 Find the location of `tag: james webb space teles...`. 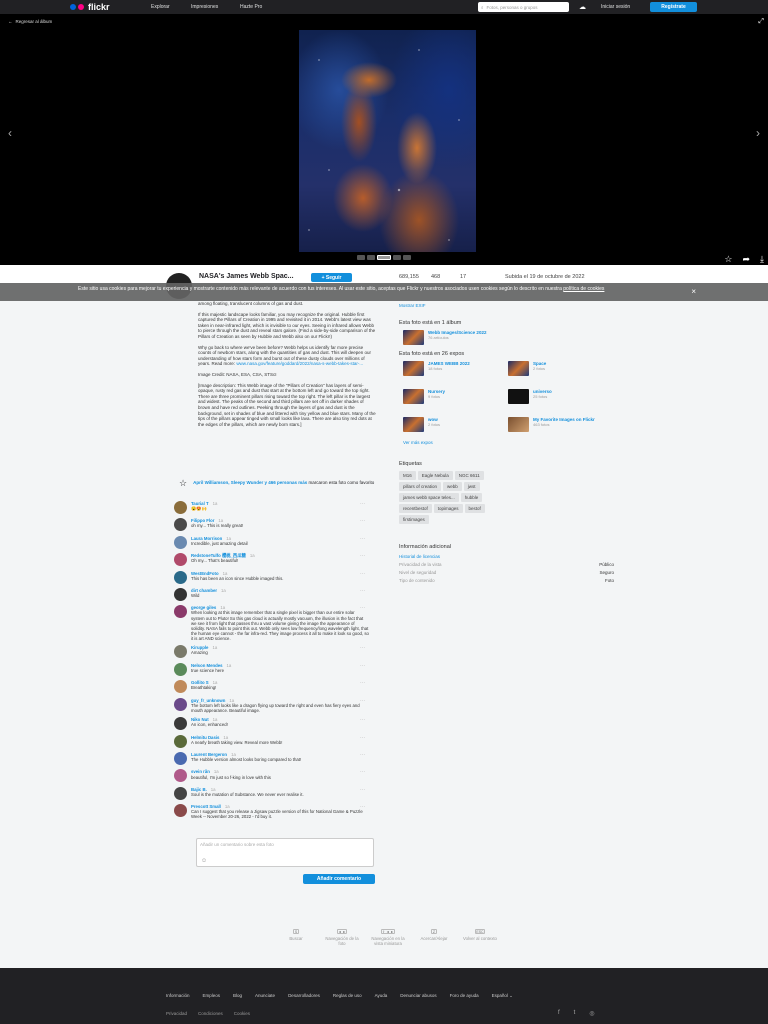

tag: james webb space teles... is located at coordinates (429, 497).